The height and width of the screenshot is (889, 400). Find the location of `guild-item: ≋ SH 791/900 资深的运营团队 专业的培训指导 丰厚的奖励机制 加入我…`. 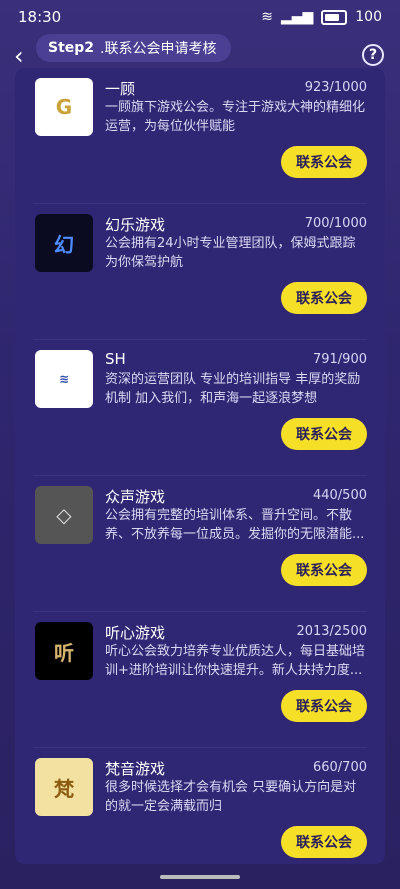

guild-item: ≋ SH 791/900 资深的运营团队 专业的培训指导 丰厚的奖励机制 加入我… is located at coordinates (200, 408).